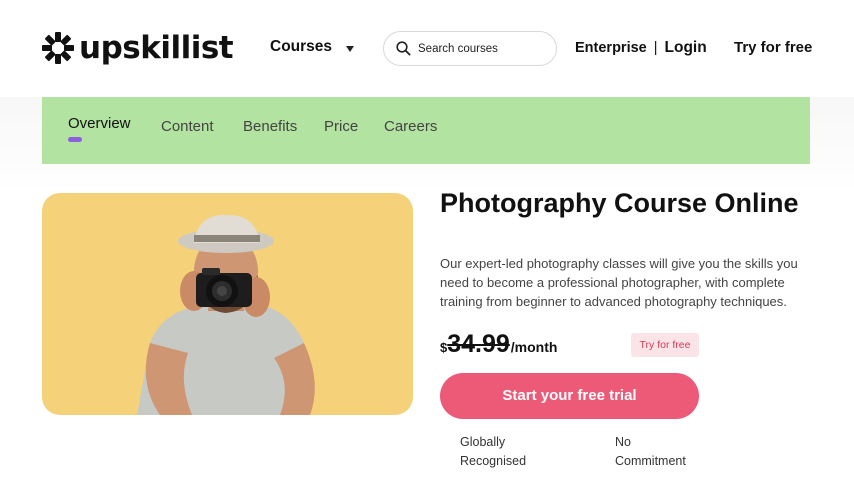 The image size is (854, 480). What do you see at coordinates (773, 47) in the screenshot?
I see `try-for-free-link: Try for free` at bounding box center [773, 47].